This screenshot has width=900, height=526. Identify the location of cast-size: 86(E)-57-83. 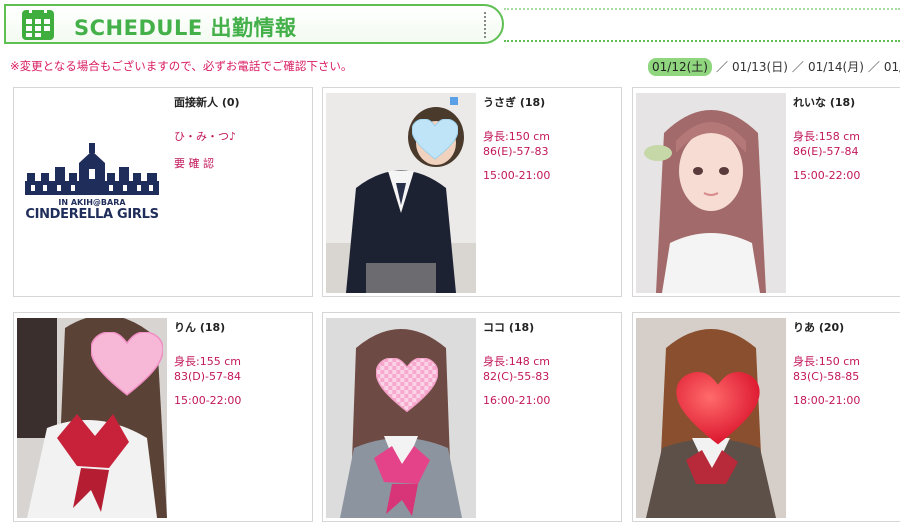
(516, 151).